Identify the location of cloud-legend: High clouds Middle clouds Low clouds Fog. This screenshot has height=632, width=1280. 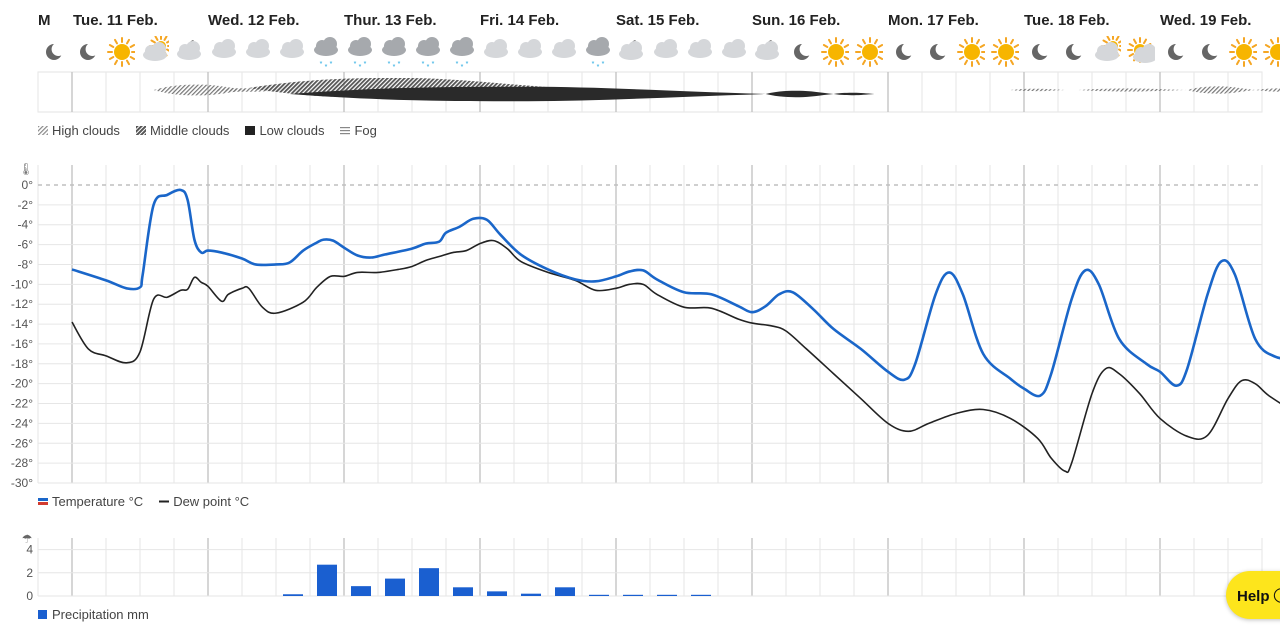
(215, 130).